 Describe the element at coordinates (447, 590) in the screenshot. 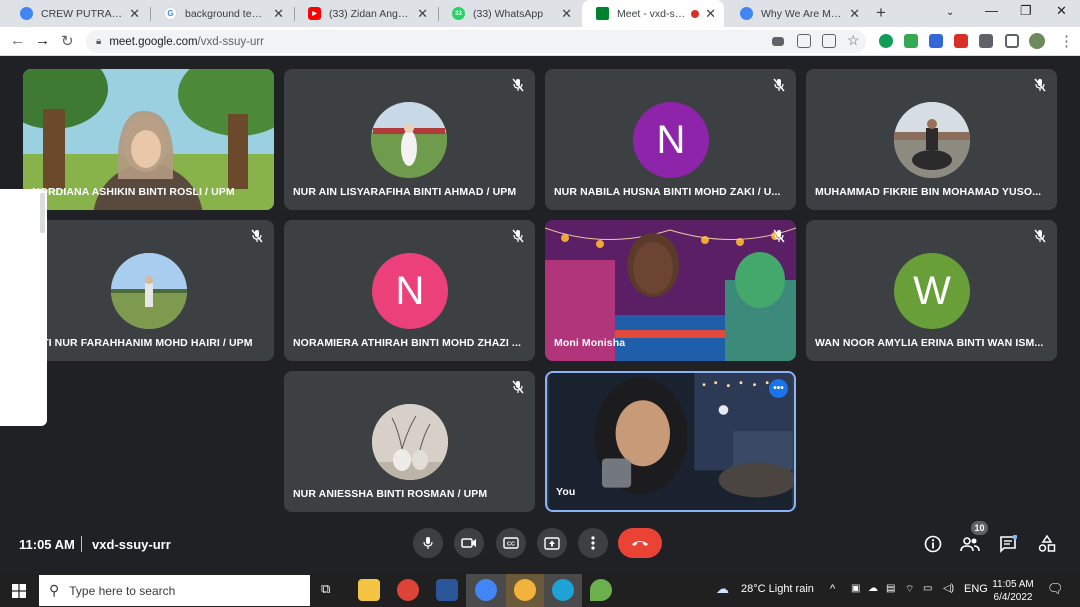

I see `word-icon` at that location.